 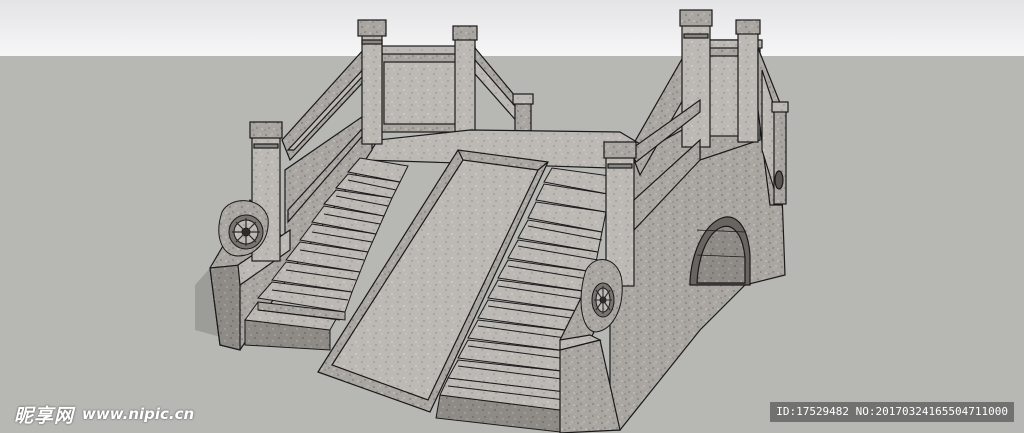 I want to click on watermark-brand: 昵享网, so click(x=44, y=415).